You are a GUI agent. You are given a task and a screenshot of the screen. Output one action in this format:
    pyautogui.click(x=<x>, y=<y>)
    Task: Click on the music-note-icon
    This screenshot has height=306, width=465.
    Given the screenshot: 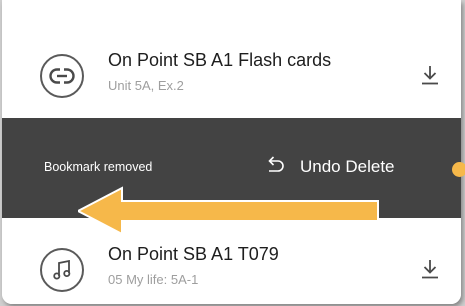 What is the action you would take?
    pyautogui.click(x=62, y=270)
    